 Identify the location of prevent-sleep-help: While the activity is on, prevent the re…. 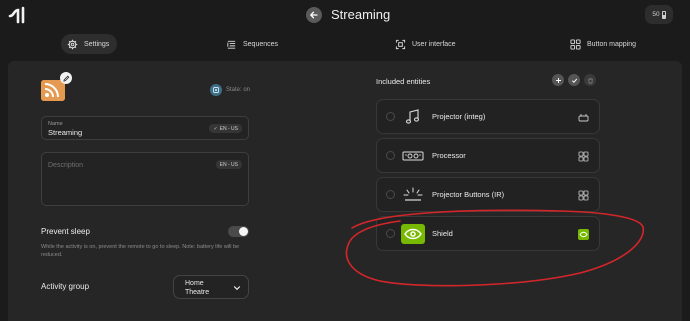
(140, 251).